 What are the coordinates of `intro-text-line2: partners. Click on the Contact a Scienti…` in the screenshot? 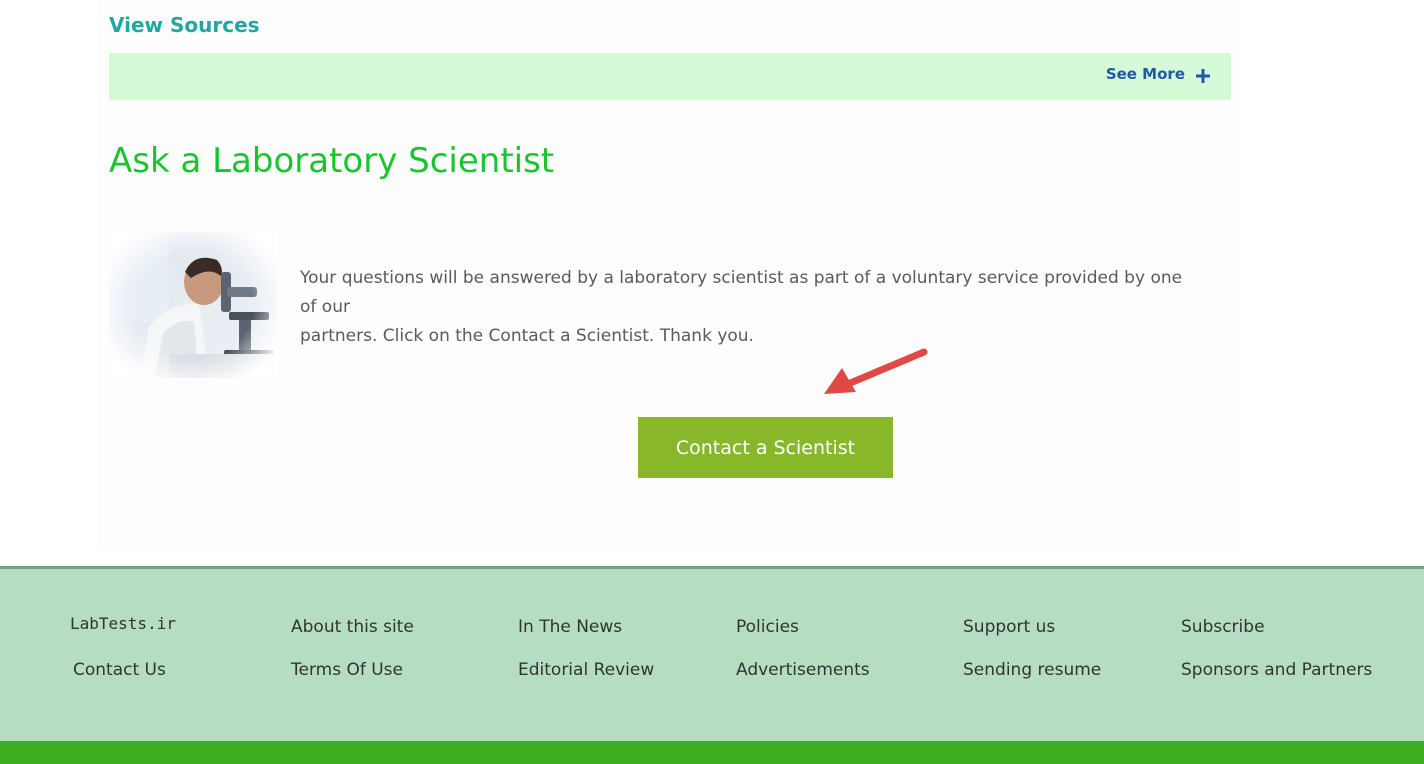 It's located at (527, 336).